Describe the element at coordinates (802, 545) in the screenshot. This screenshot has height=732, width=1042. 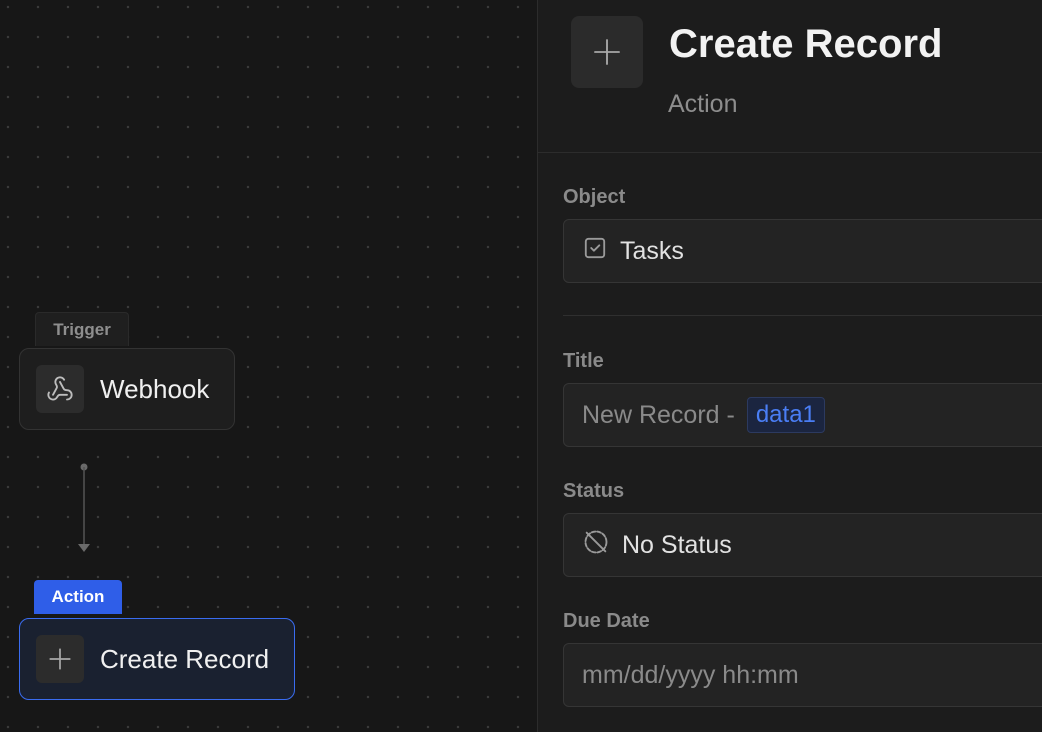
I see `status-select: No Status` at that location.